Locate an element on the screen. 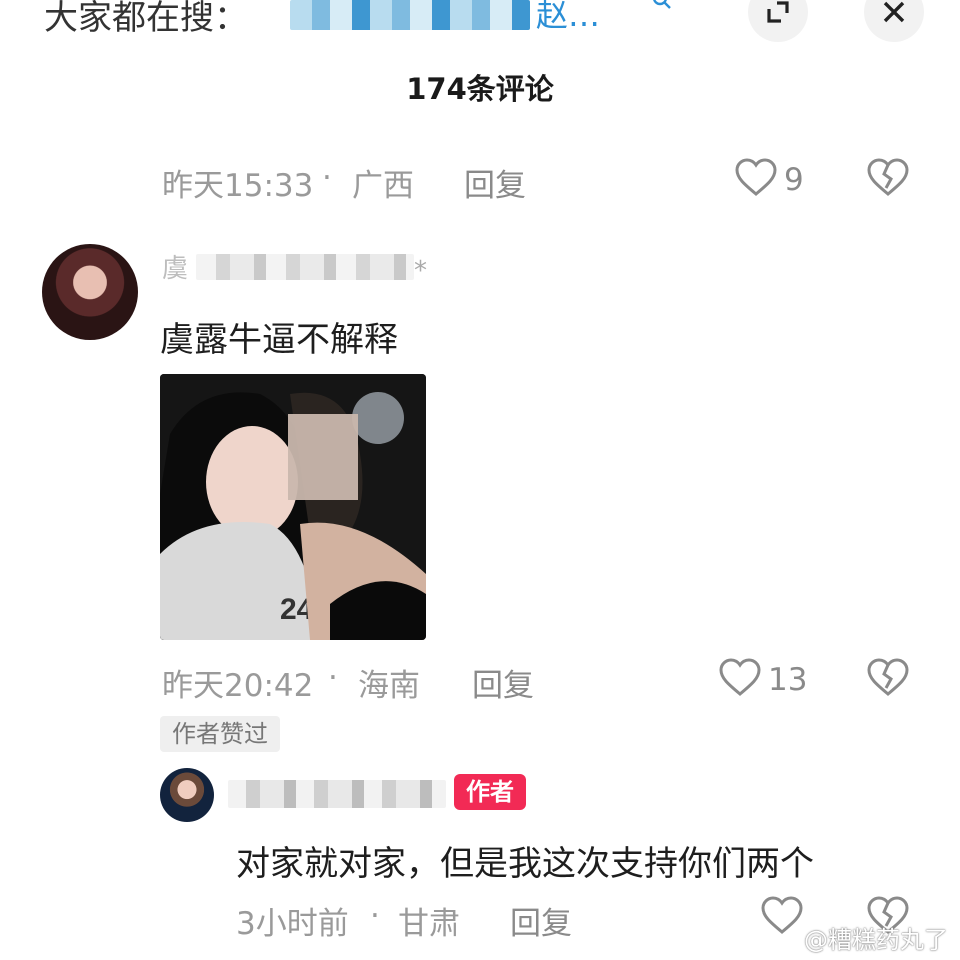 This screenshot has height=960, width=960. comment-location: 甘肃 is located at coordinates (429, 924).